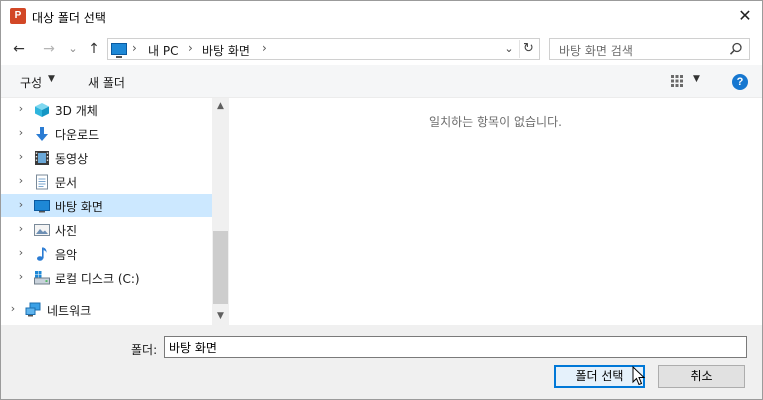  What do you see at coordinates (106, 109) in the screenshot?
I see `tree-item-3d-objects: › 3D 개체` at bounding box center [106, 109].